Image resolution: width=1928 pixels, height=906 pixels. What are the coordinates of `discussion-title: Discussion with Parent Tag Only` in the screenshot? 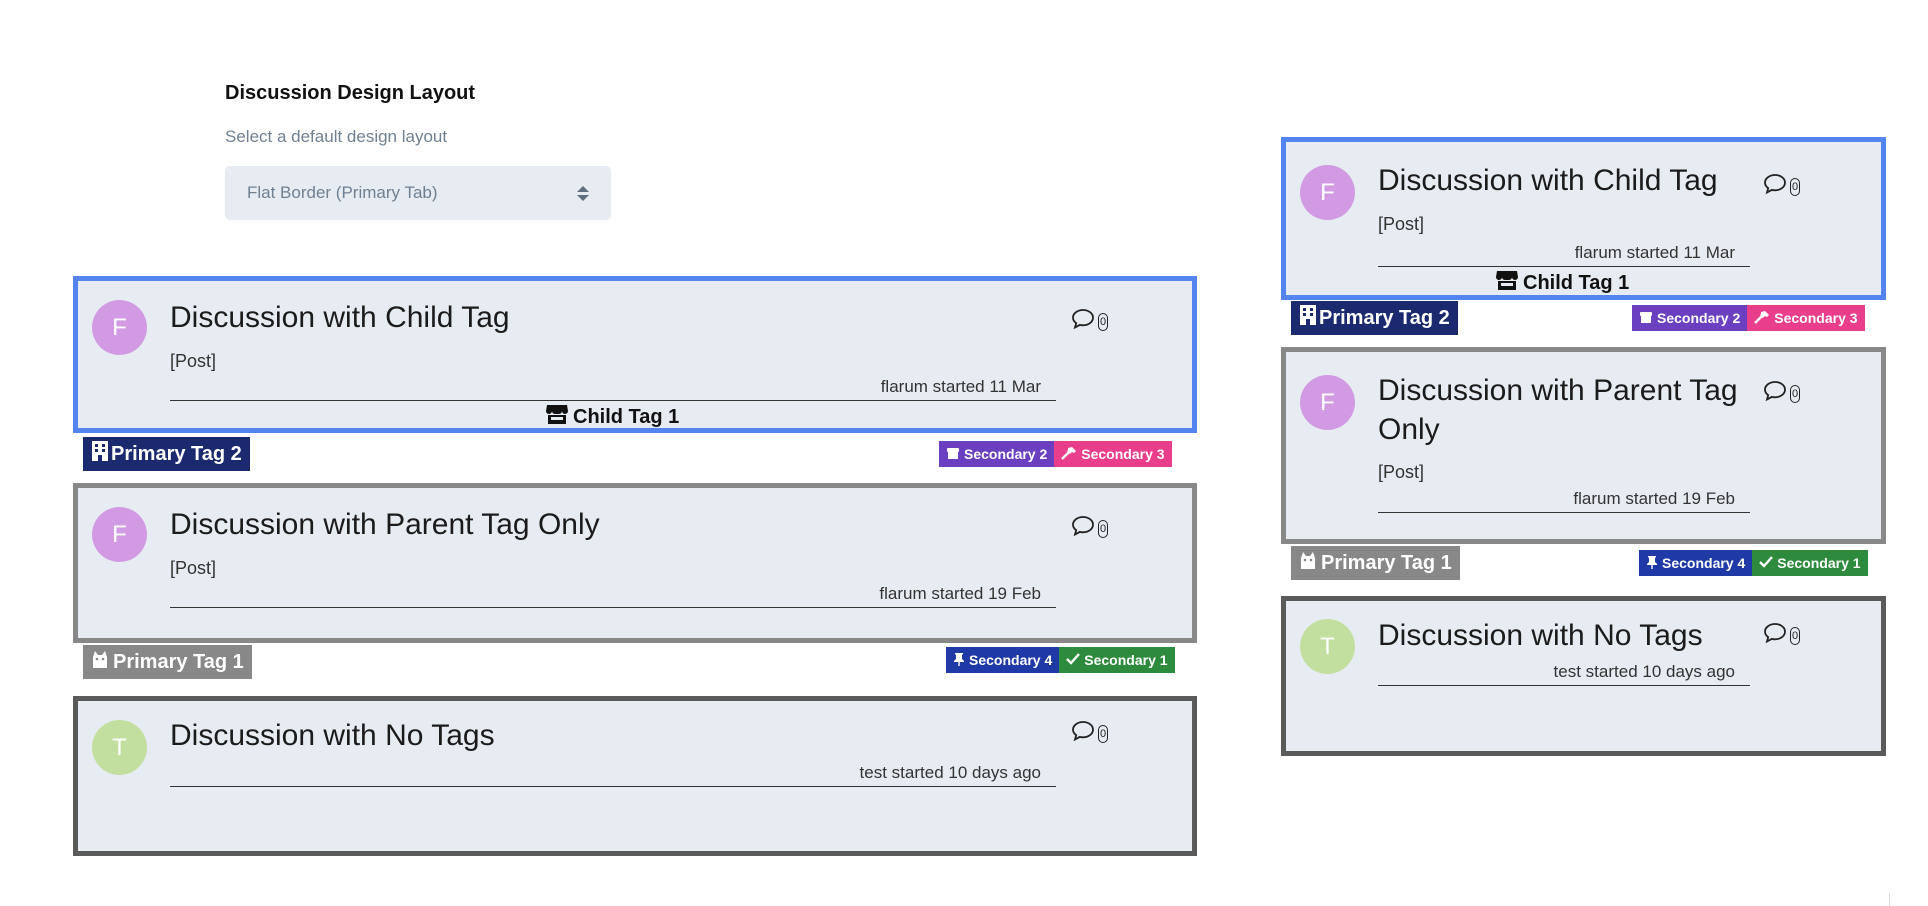 It's located at (385, 524).